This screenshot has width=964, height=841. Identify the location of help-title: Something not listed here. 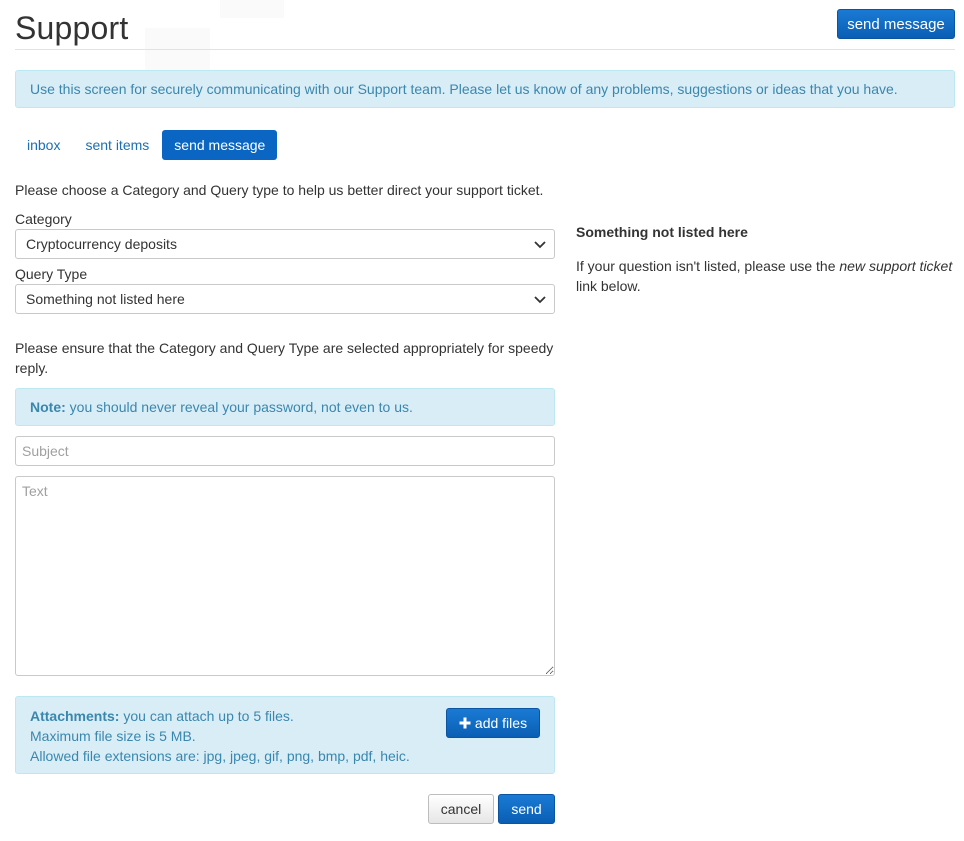
(662, 232).